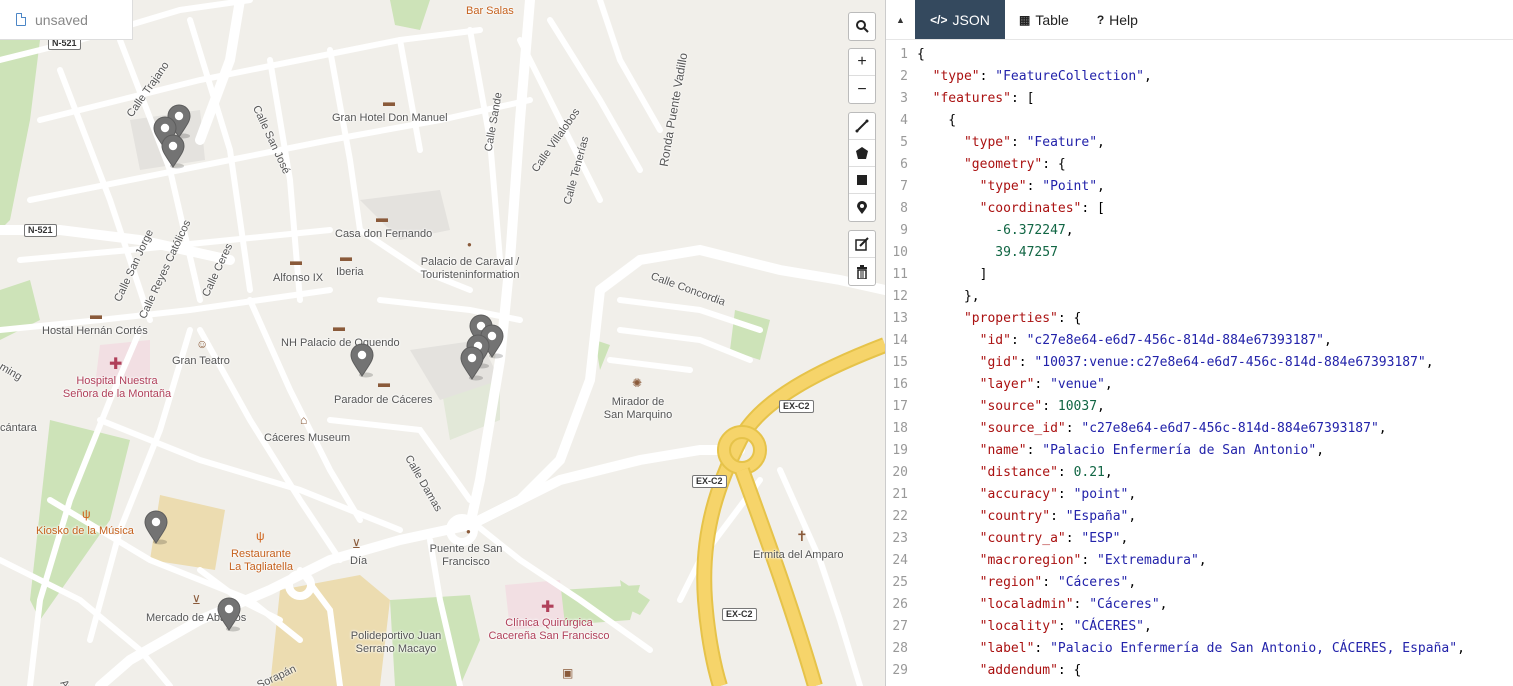  I want to click on code-line: 16 "layer": "venue",, so click(1199, 385).